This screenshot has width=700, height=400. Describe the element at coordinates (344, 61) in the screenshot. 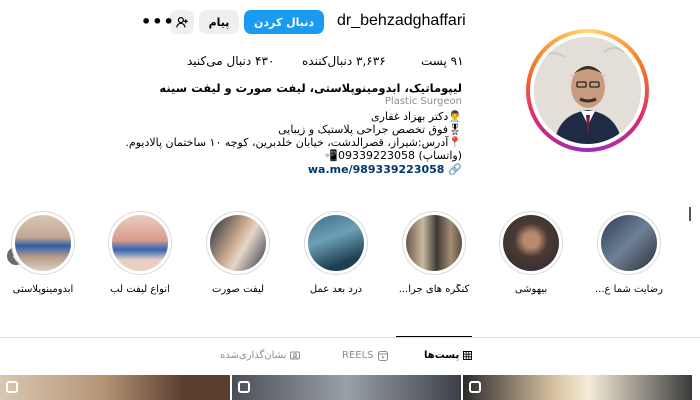

I see `followers-count: ۳,۶۳۶ دنبال‌کننده` at that location.